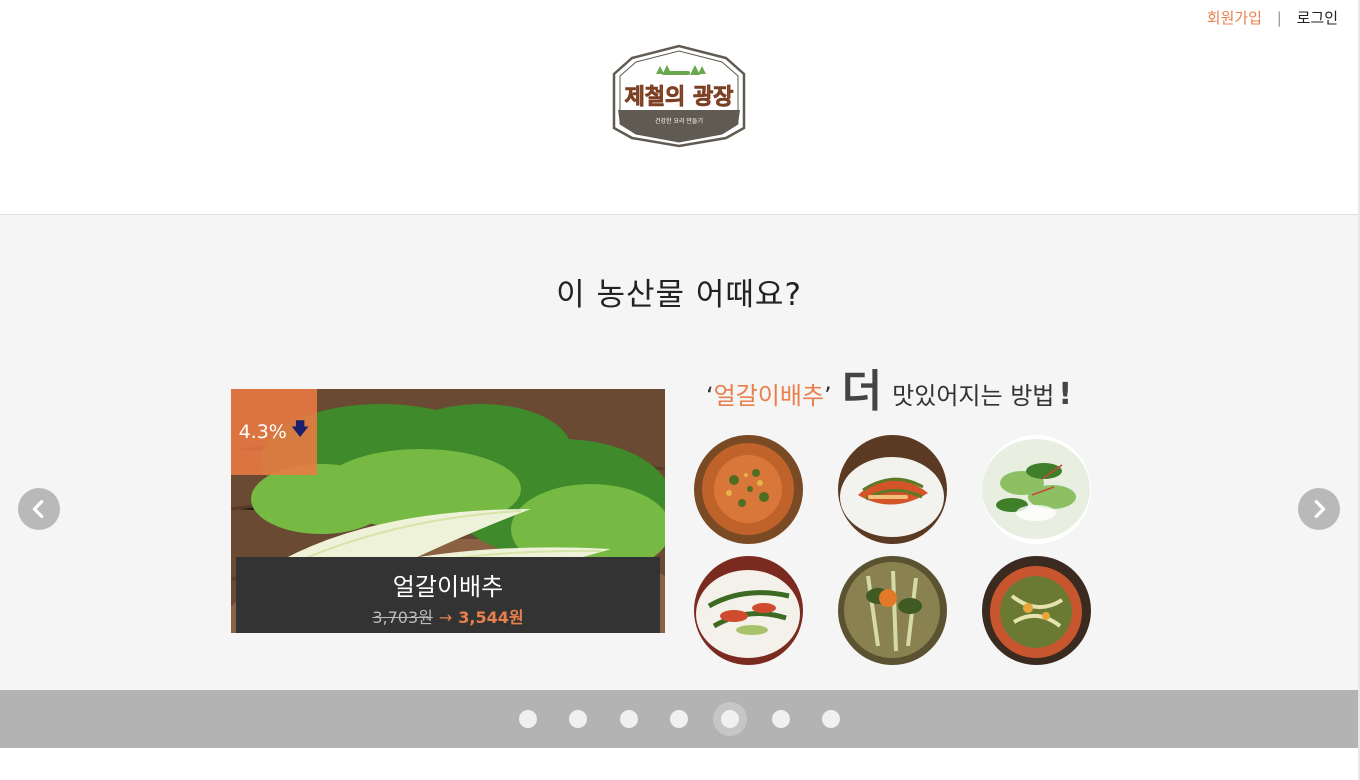 The height and width of the screenshot is (780, 1360). What do you see at coordinates (300, 429) in the screenshot?
I see `arrow-down-icon: 🡇` at bounding box center [300, 429].